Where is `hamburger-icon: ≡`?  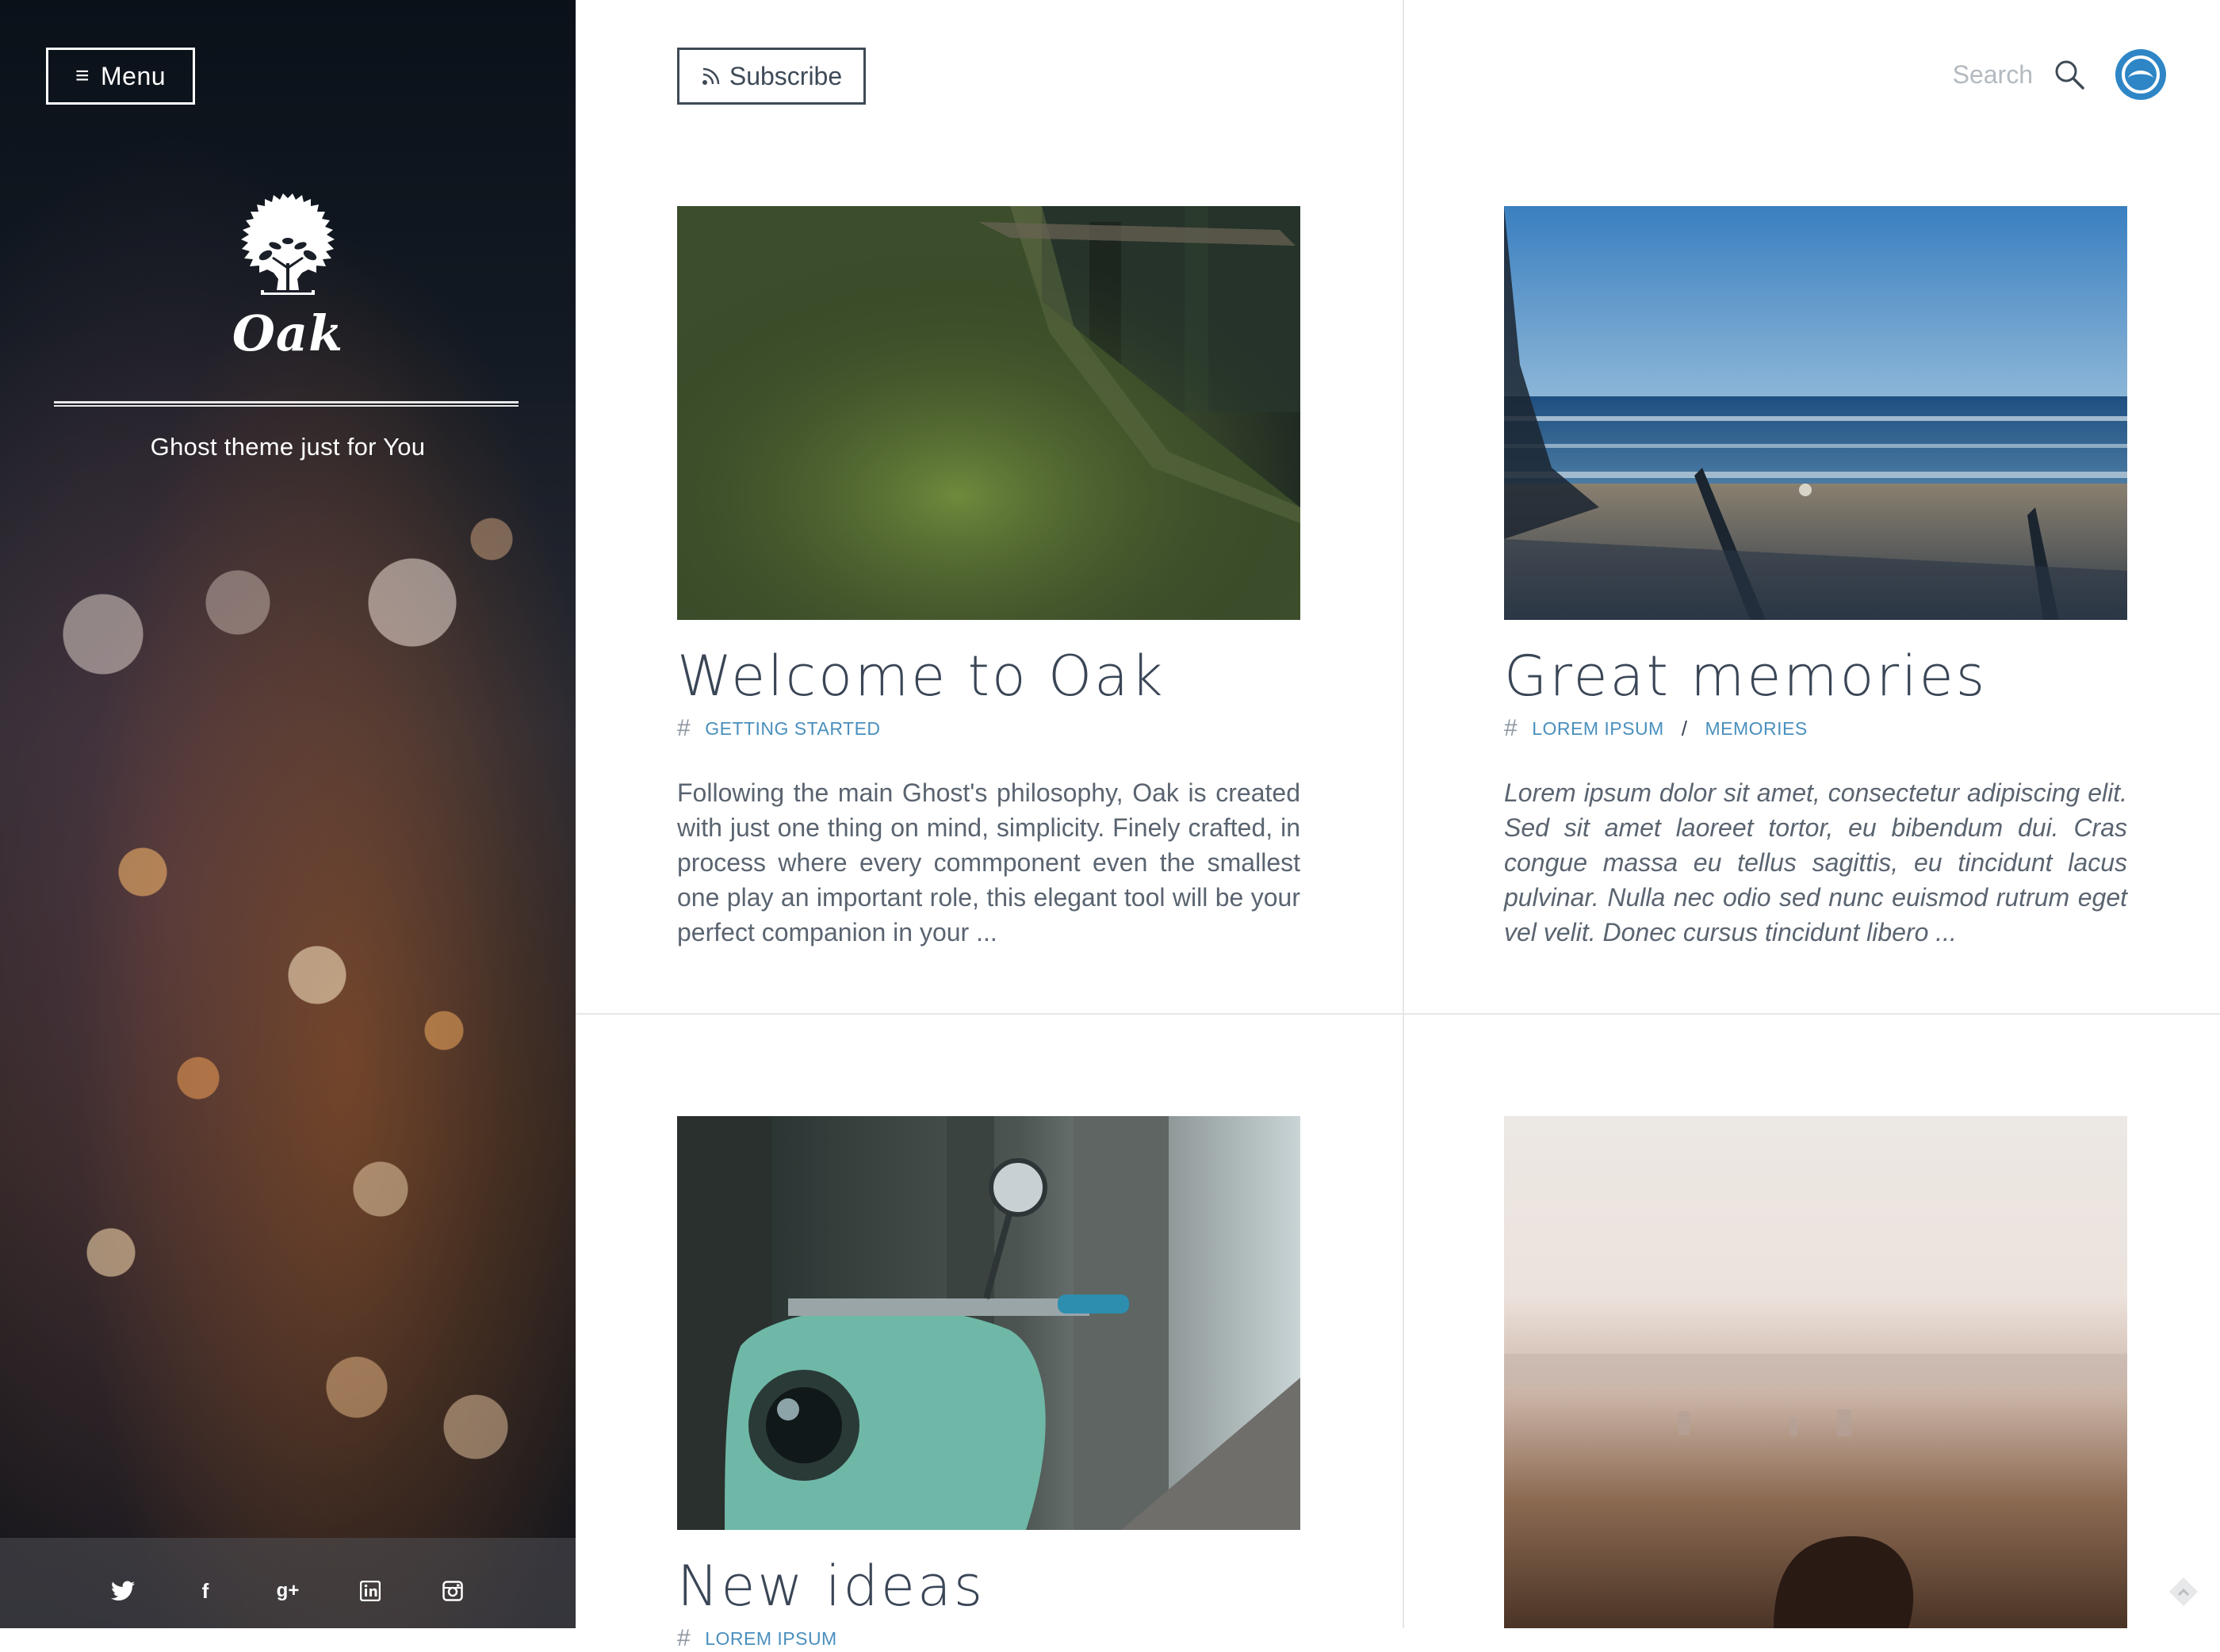 hamburger-icon: ≡ is located at coordinates (82, 76).